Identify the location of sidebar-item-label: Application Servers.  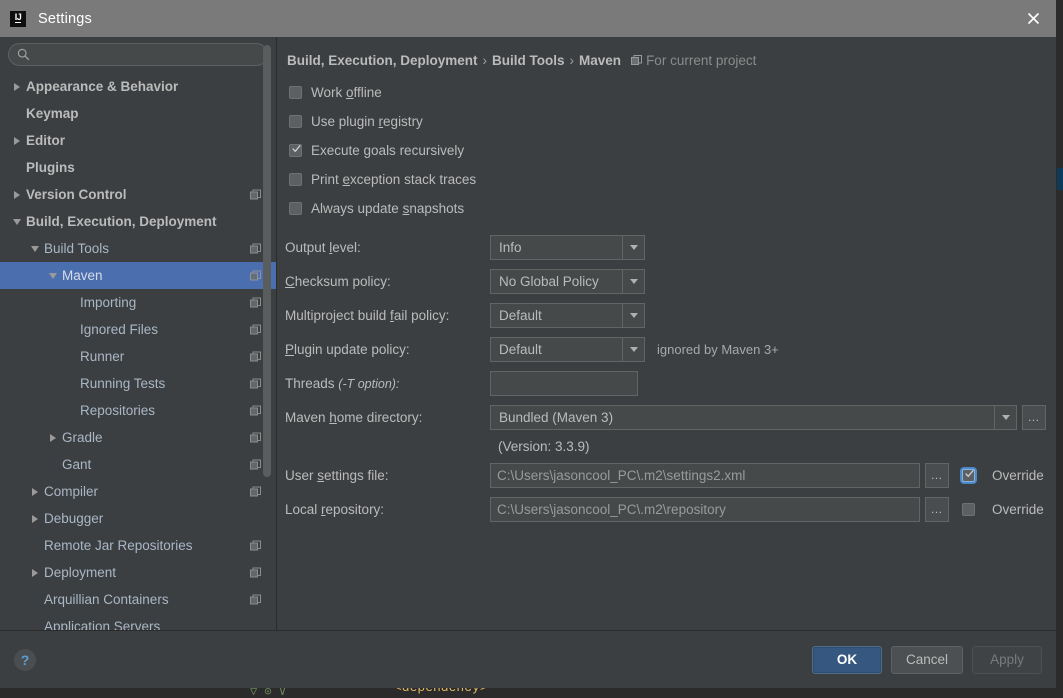
(102, 624).